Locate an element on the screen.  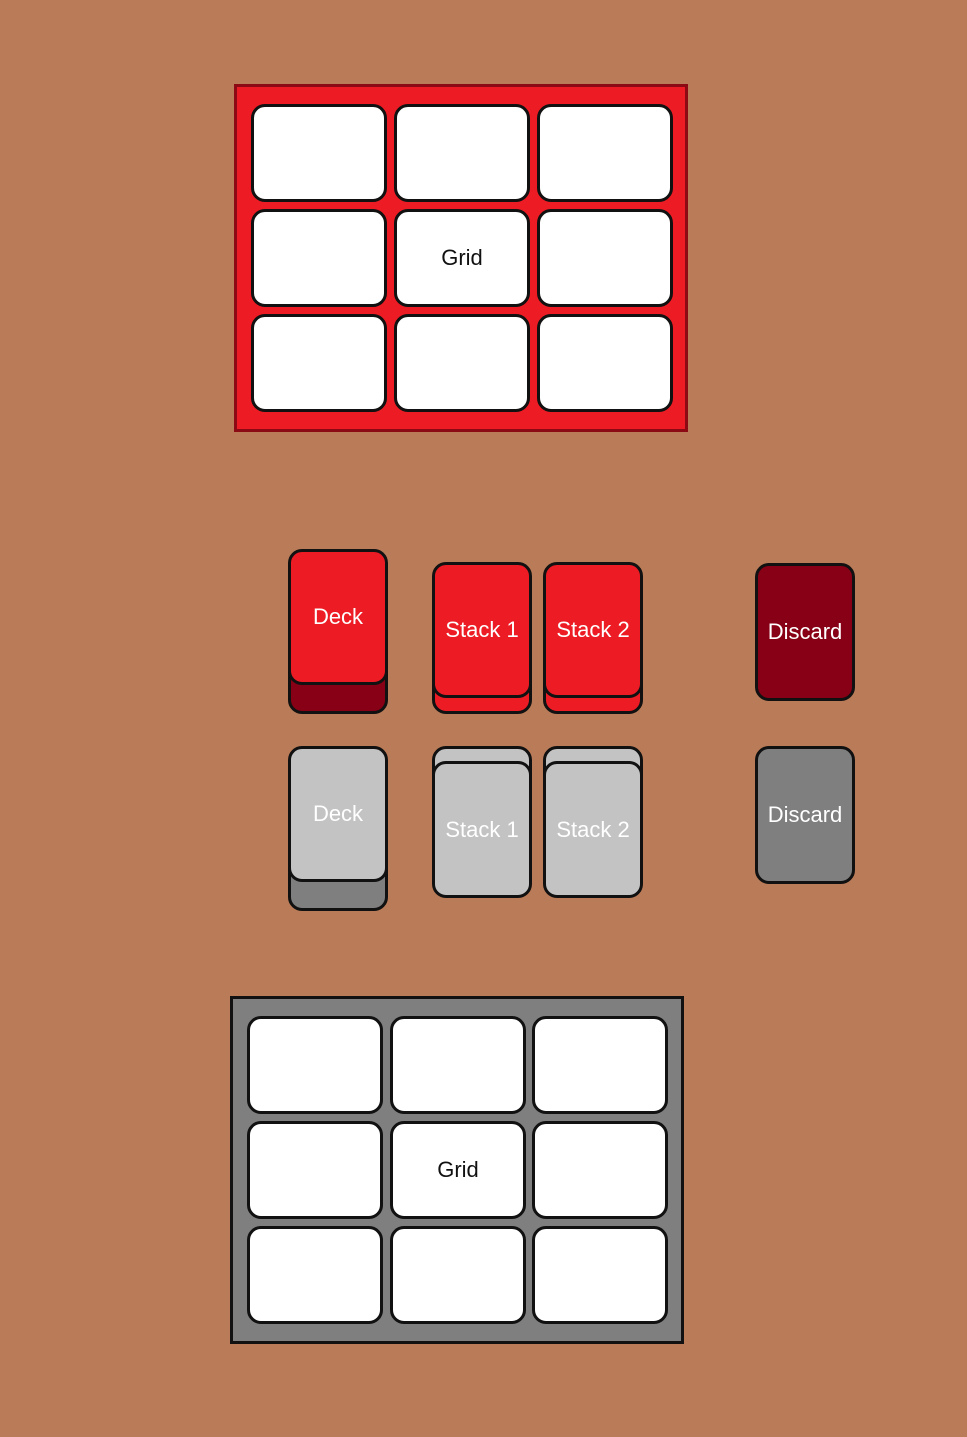
gray-deck-label: Deck is located at coordinates (338, 813).